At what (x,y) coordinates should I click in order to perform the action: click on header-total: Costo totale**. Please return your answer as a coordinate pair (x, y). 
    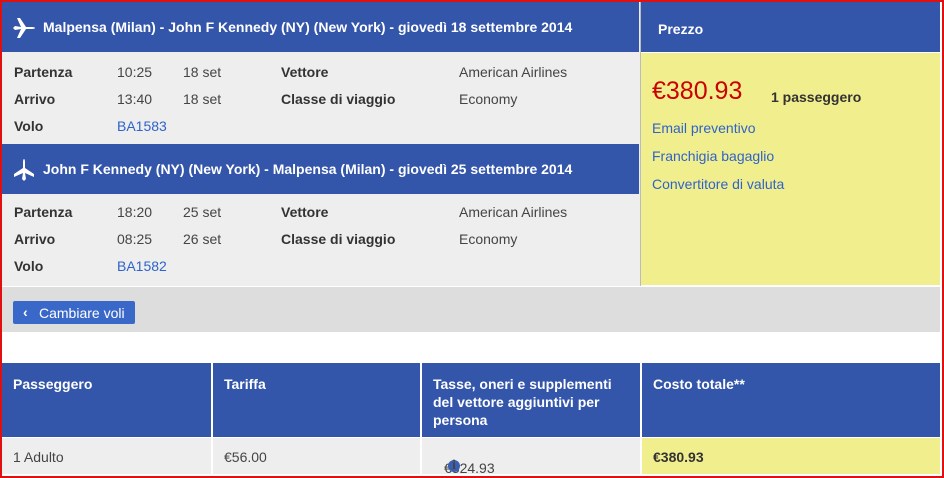
    Looking at the image, I should click on (699, 384).